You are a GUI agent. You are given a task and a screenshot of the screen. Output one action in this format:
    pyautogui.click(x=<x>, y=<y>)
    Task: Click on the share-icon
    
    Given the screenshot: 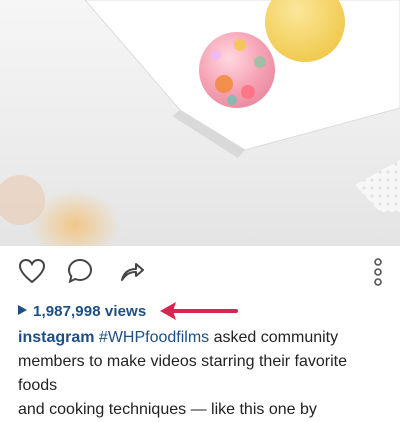 What is the action you would take?
    pyautogui.click(x=132, y=271)
    